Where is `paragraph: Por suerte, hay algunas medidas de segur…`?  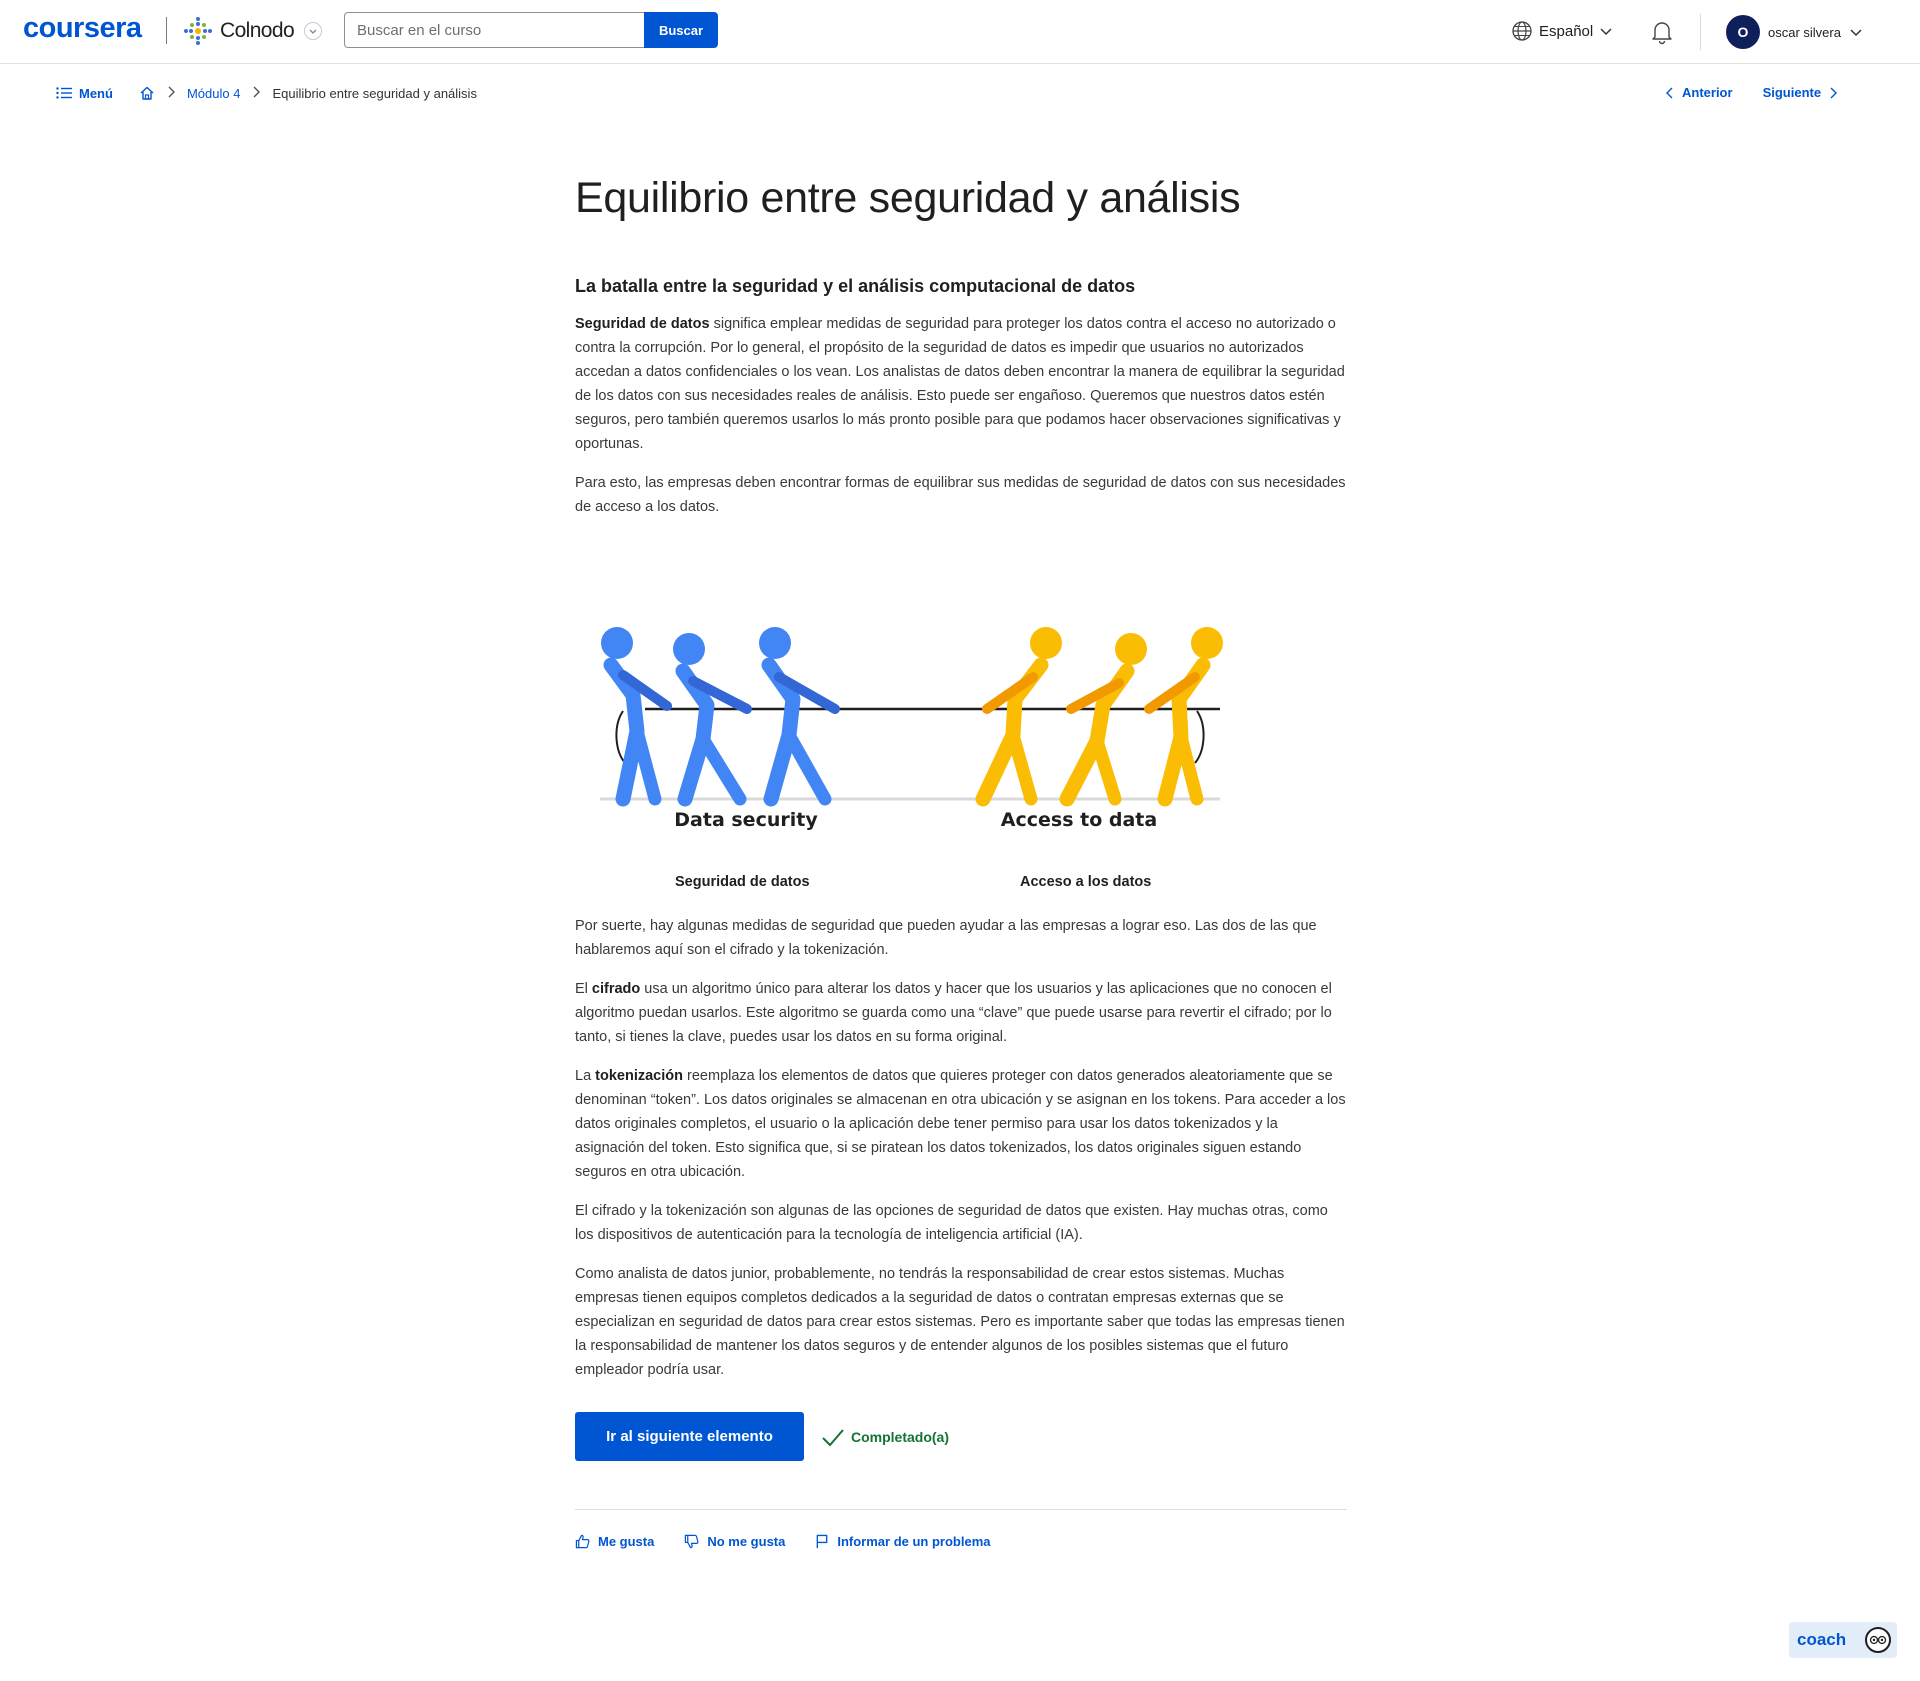 paragraph: Por suerte, hay algunas medidas de segur… is located at coordinates (946, 938).